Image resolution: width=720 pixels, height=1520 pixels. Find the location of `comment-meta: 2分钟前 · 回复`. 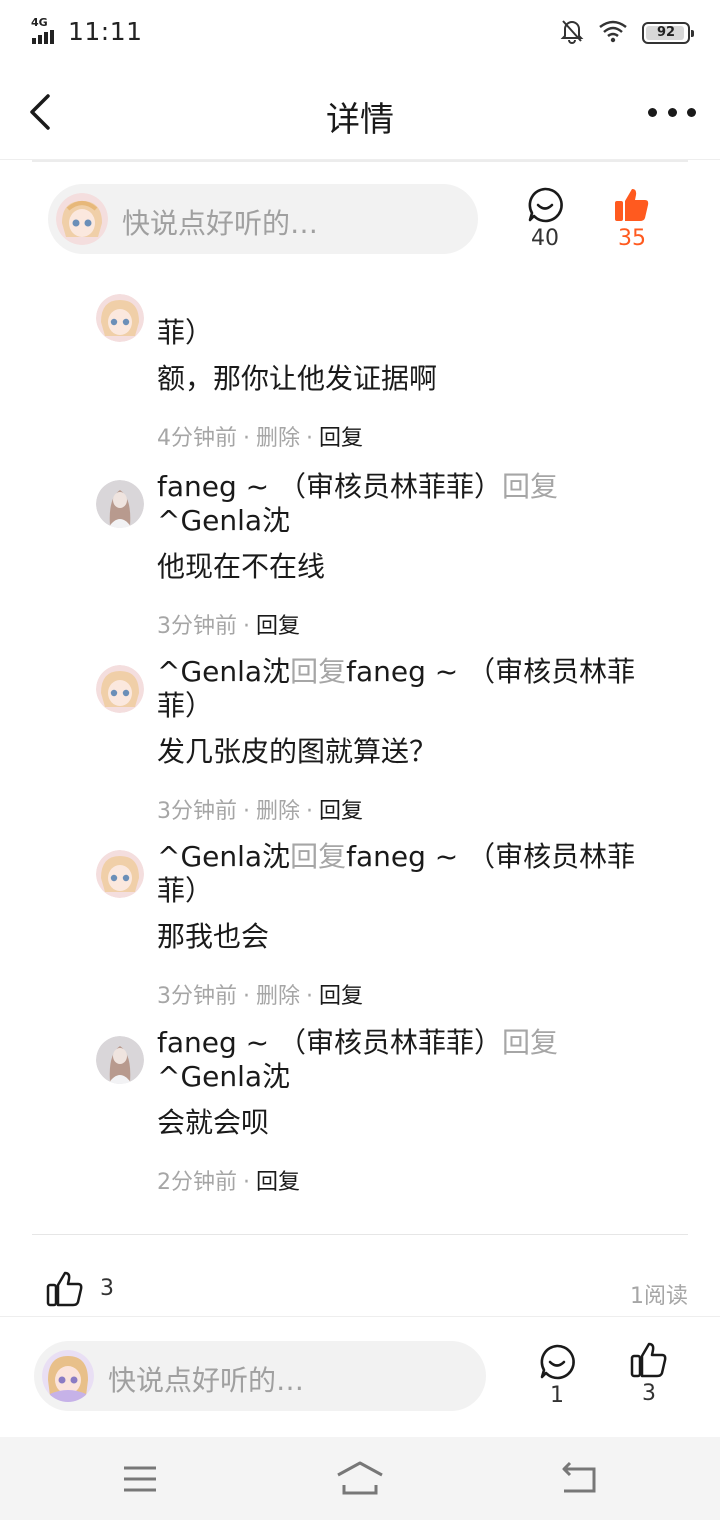

comment-meta: 2分钟前 · 回复 is located at coordinates (229, 1182).